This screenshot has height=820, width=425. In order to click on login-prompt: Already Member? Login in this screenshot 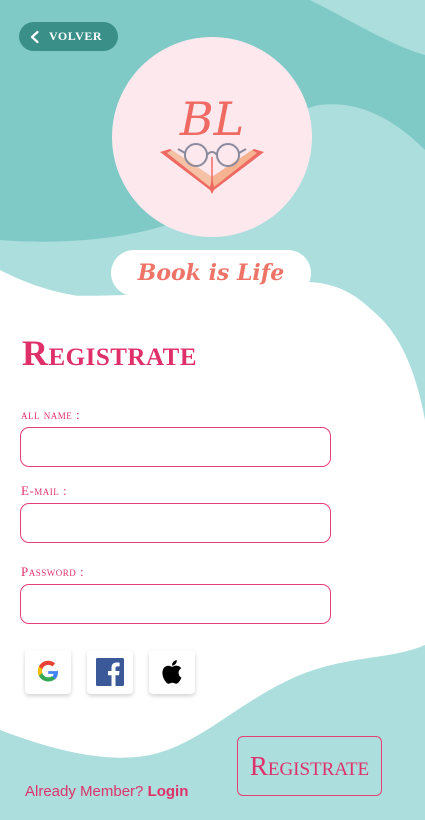, I will do `click(106, 791)`.